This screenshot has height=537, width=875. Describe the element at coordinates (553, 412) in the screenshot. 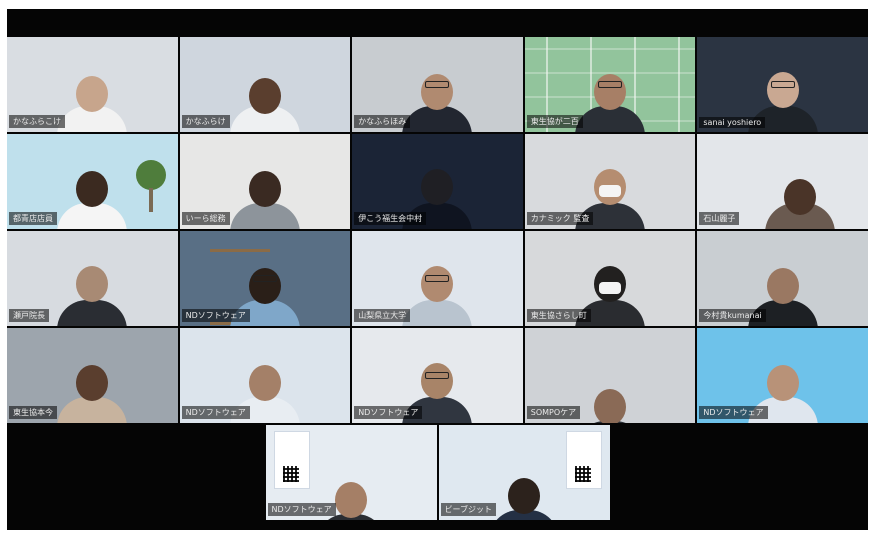

I see `participant-name: SOMPOケア` at that location.